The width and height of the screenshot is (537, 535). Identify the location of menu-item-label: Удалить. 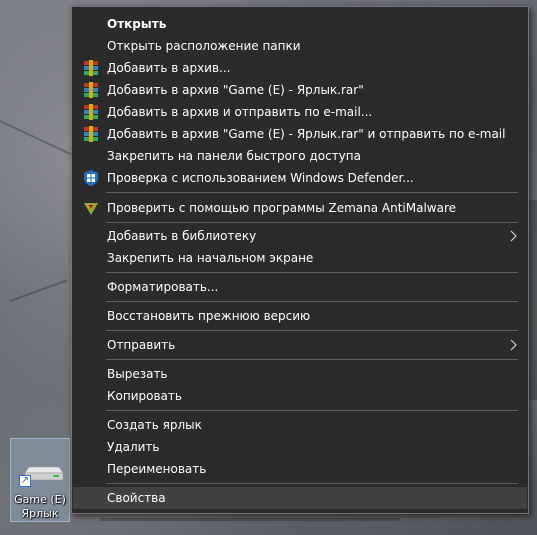
(133, 447).